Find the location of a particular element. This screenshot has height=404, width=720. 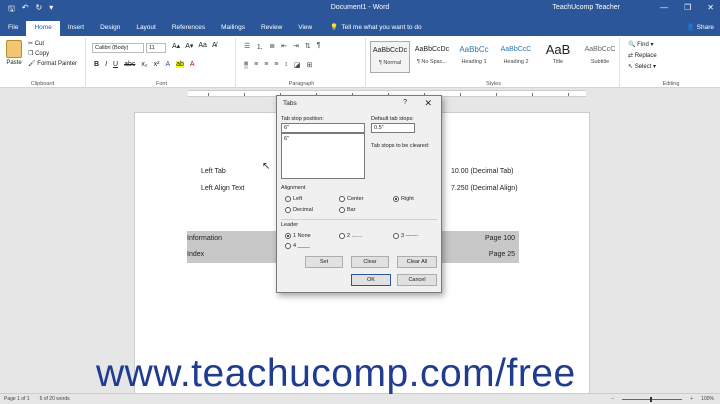

tab-design: Design is located at coordinates (110, 28).